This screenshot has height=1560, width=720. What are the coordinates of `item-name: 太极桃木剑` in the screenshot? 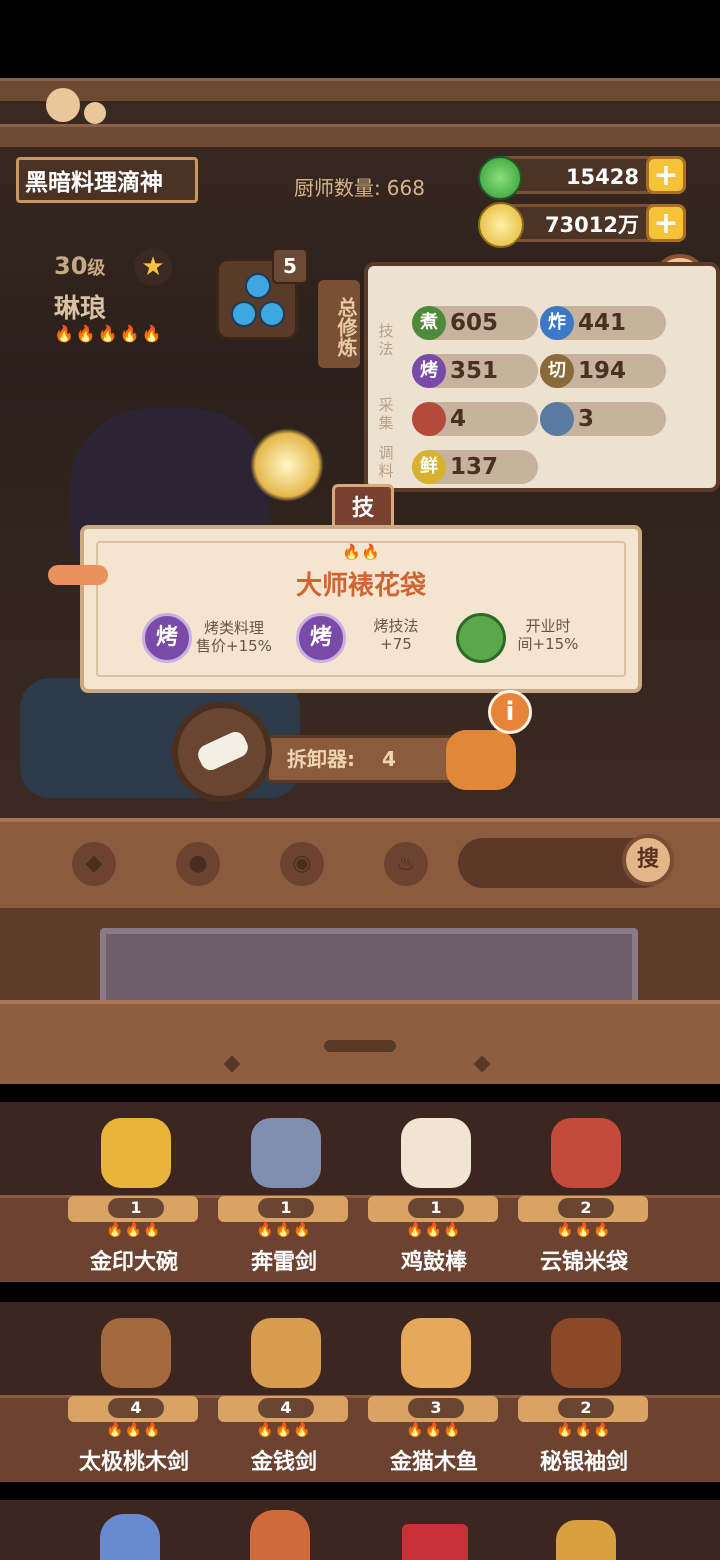 It's located at (133, 1462).